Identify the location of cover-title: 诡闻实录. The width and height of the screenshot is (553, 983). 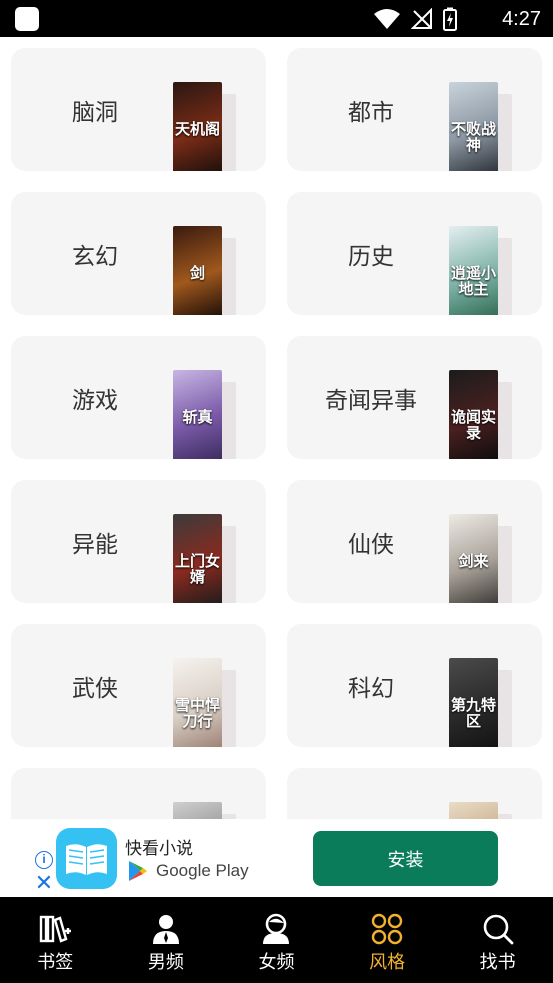
(473, 424).